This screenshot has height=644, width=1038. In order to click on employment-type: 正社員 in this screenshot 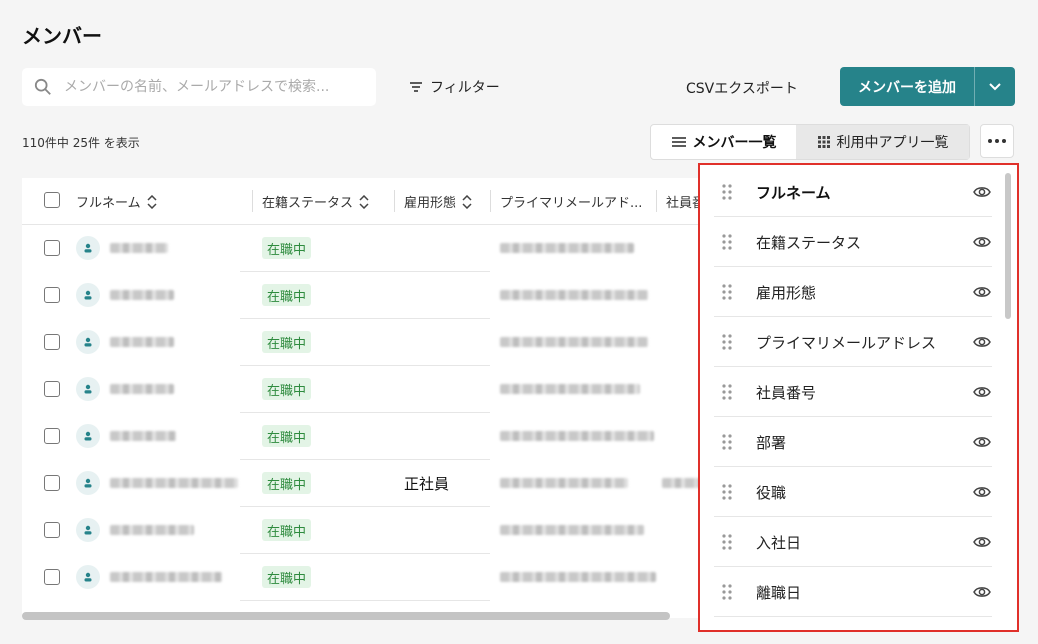, I will do `click(427, 484)`.